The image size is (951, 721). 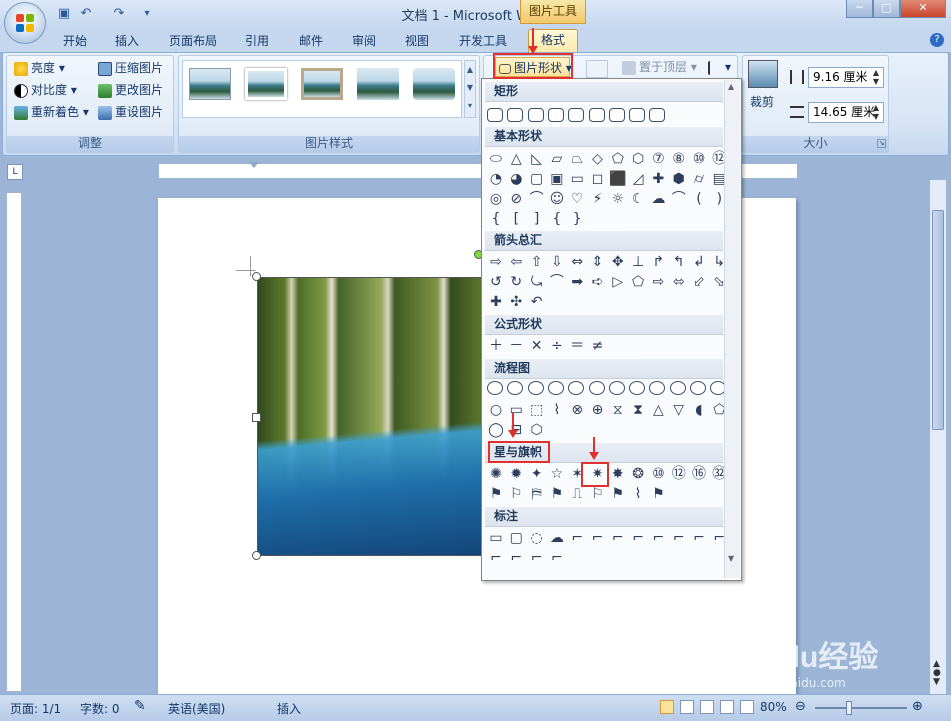 I want to click on shape-option-icon: △, so click(x=658, y=410).